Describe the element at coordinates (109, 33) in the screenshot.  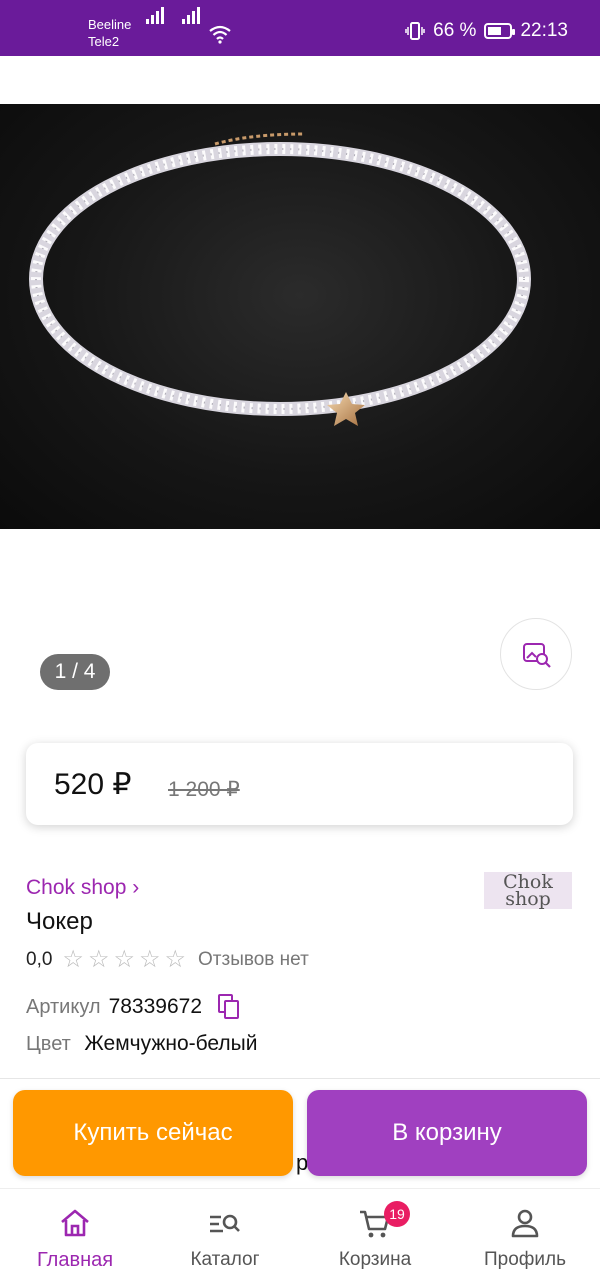
I see `carrier-names: Beeline Tele2` at that location.